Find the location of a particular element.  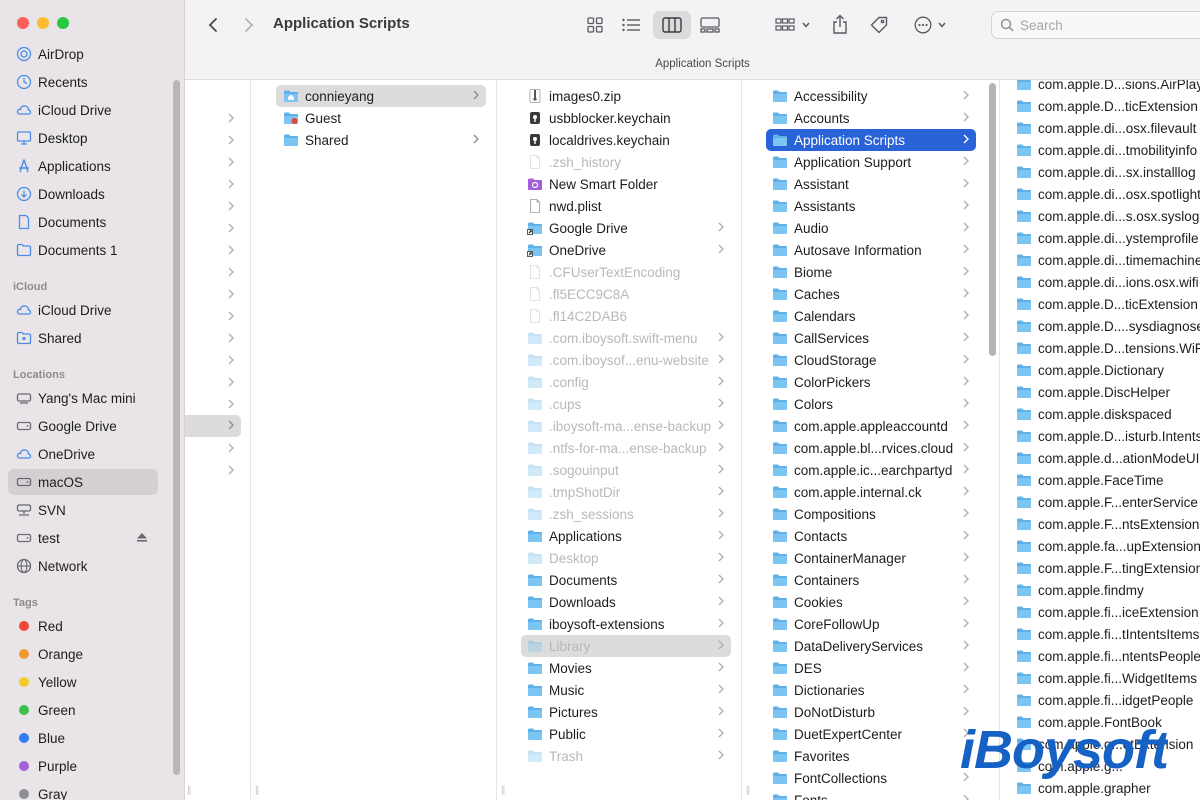

sidebar-item-applications: Applications is located at coordinates (83, 166).